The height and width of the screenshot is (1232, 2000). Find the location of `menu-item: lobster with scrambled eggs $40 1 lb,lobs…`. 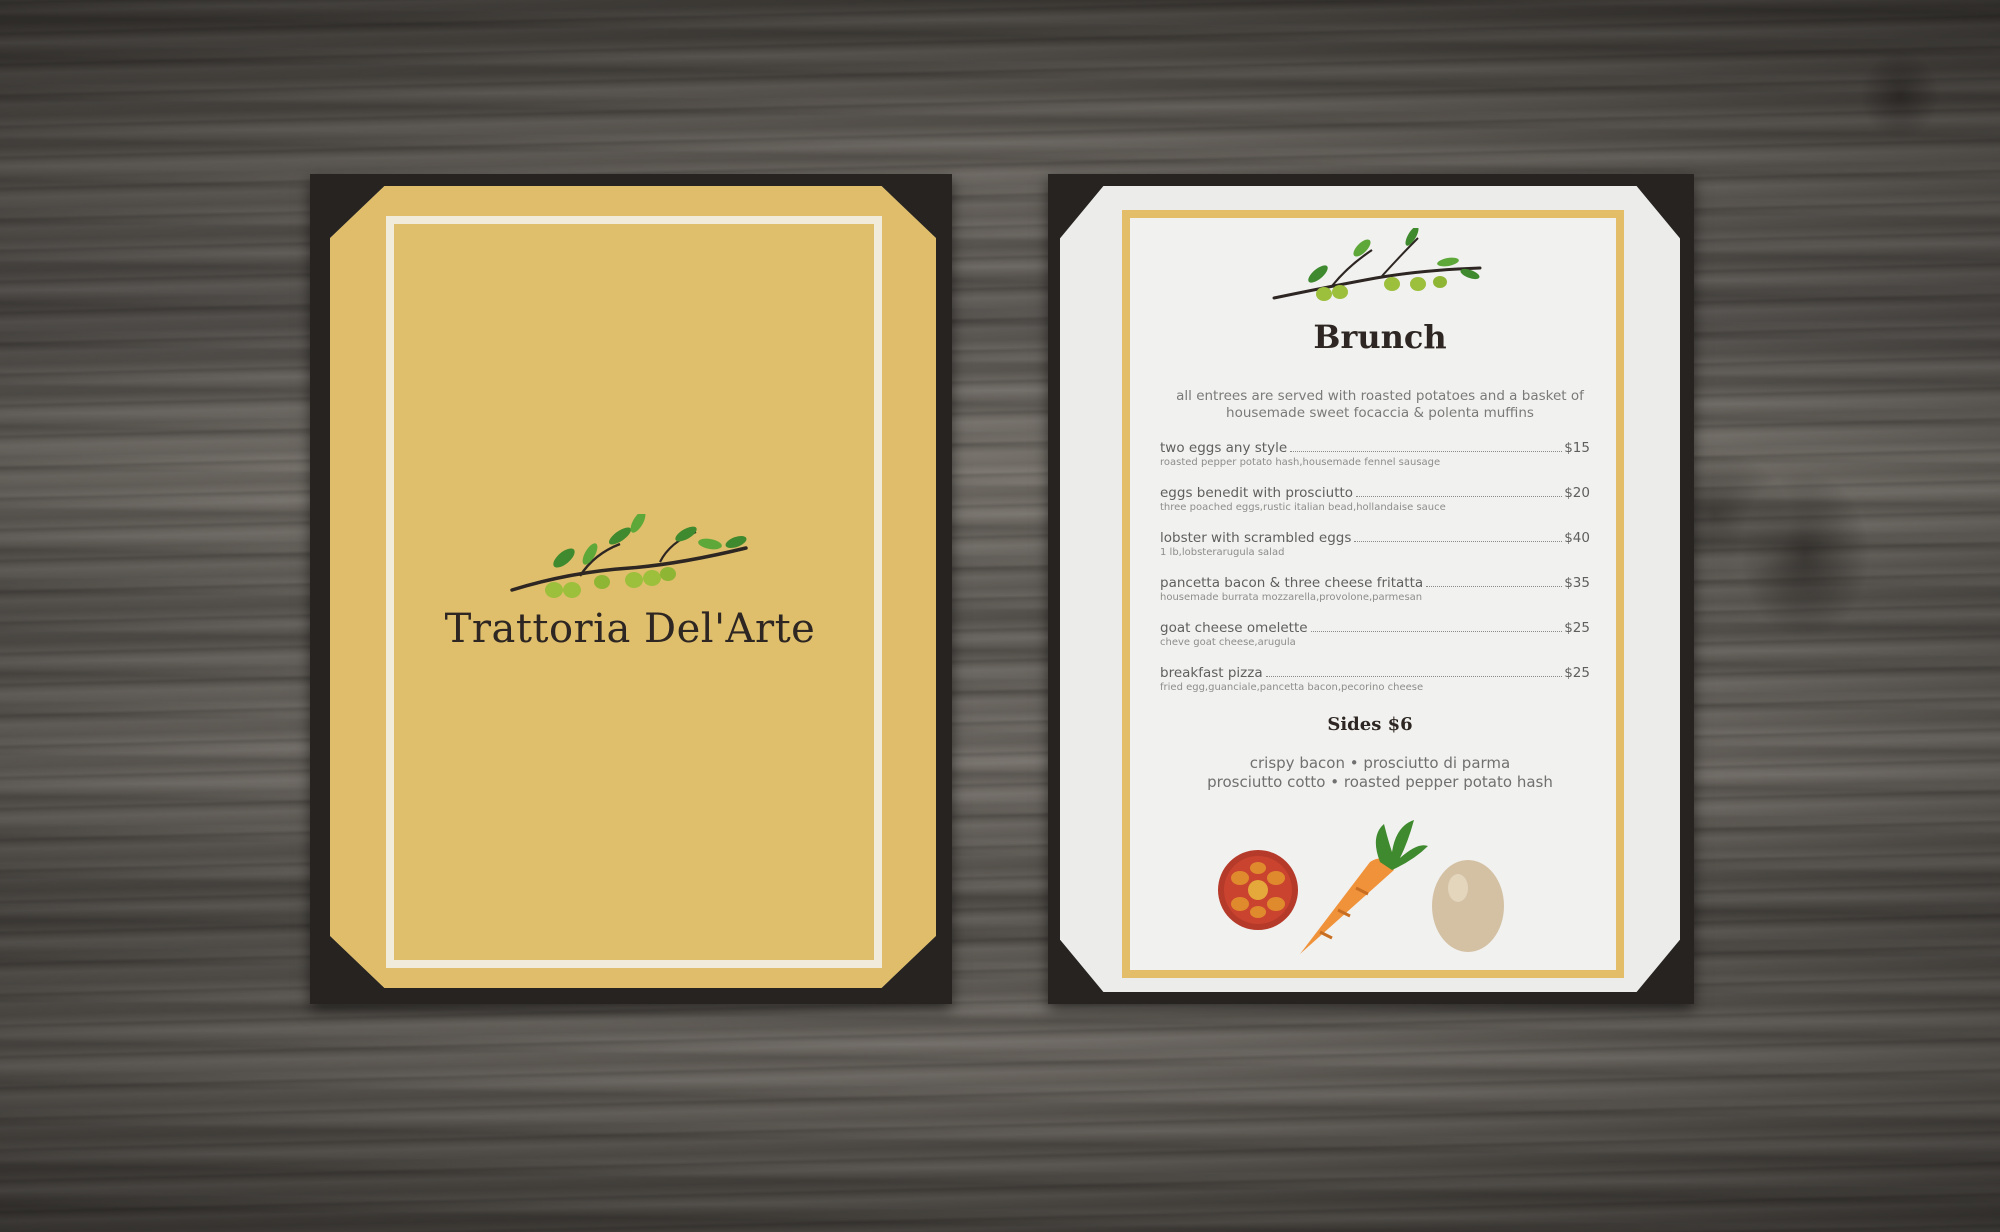

menu-item: lobster with scrambled eggs $40 1 lb,lobs… is located at coordinates (1375, 552).